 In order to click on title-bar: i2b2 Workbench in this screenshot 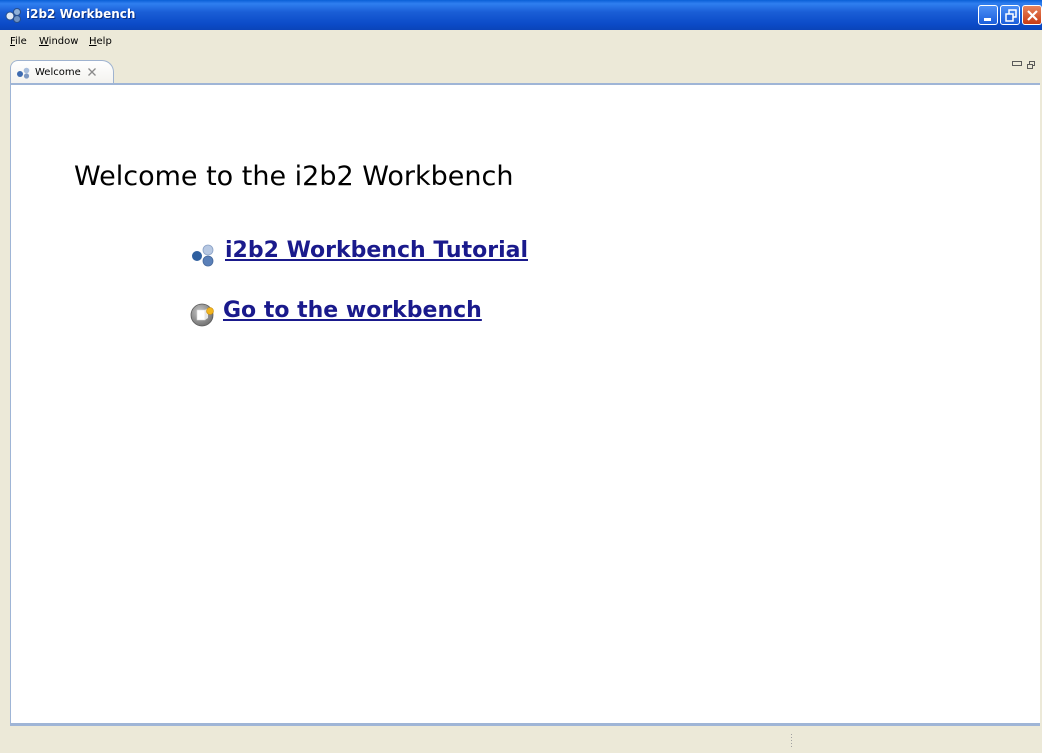, I will do `click(521, 15)`.